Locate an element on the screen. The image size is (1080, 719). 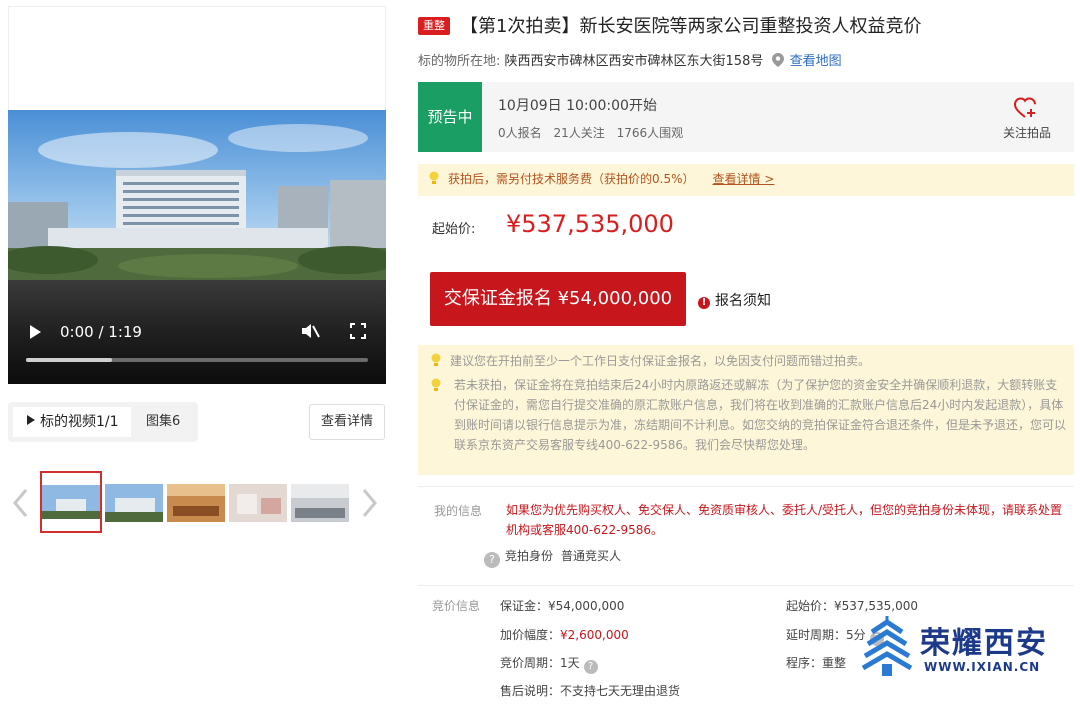
view-details-button: 查看详情 is located at coordinates (347, 422).